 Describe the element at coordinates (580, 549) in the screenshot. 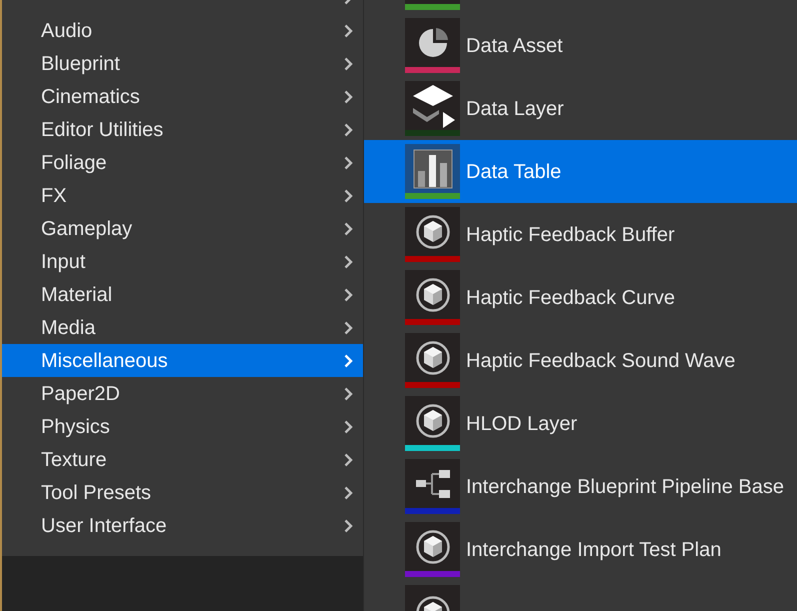

I see `asset-item: Interchange Import Test Plan` at that location.